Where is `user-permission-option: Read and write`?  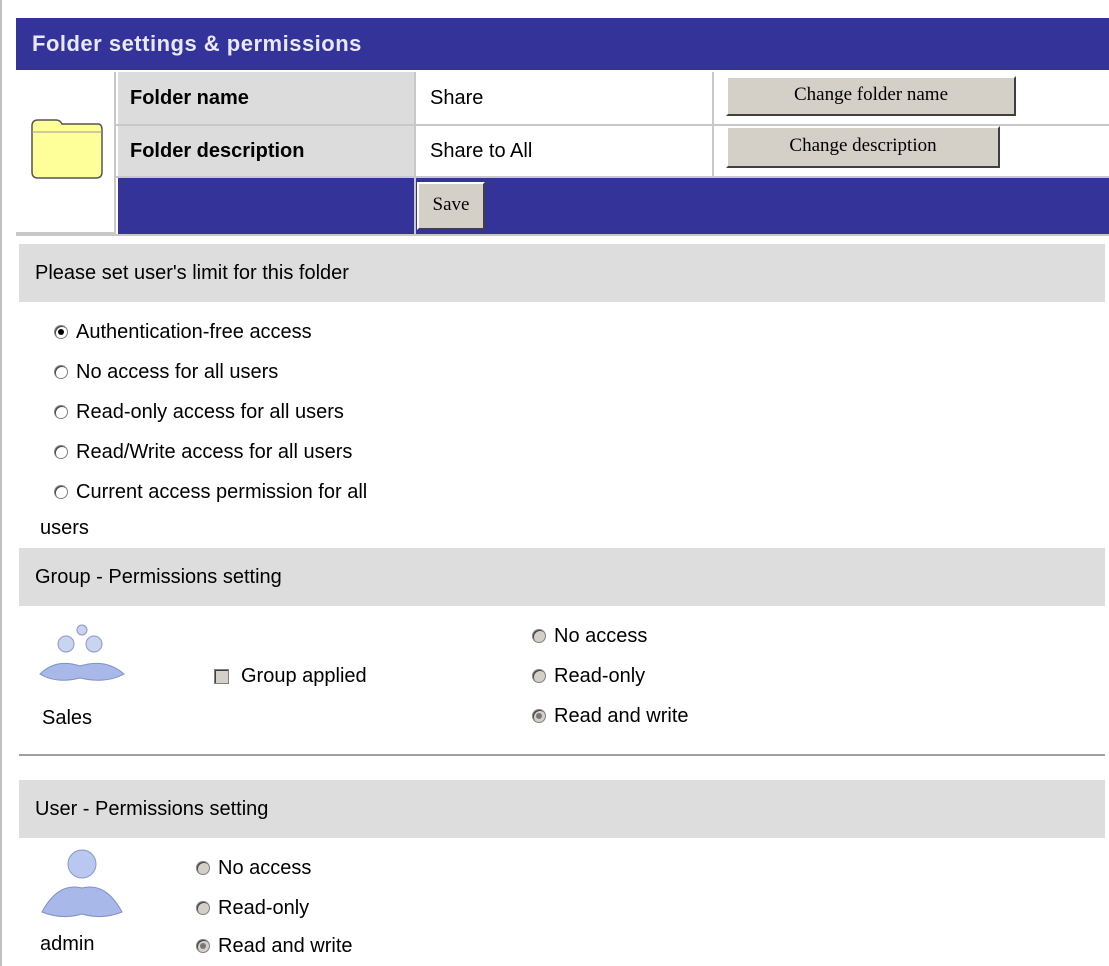 user-permission-option: Read and write is located at coordinates (274, 946).